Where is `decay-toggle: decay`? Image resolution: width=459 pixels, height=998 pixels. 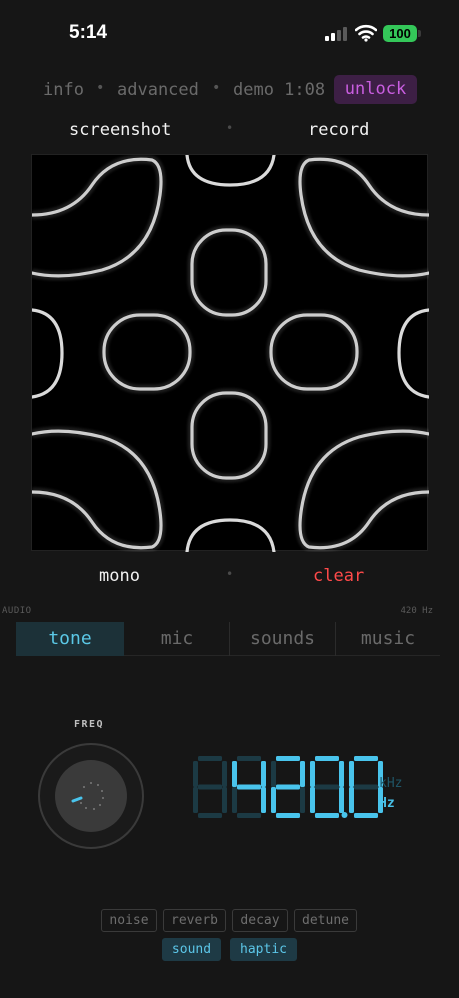
decay-toggle: decay is located at coordinates (260, 920).